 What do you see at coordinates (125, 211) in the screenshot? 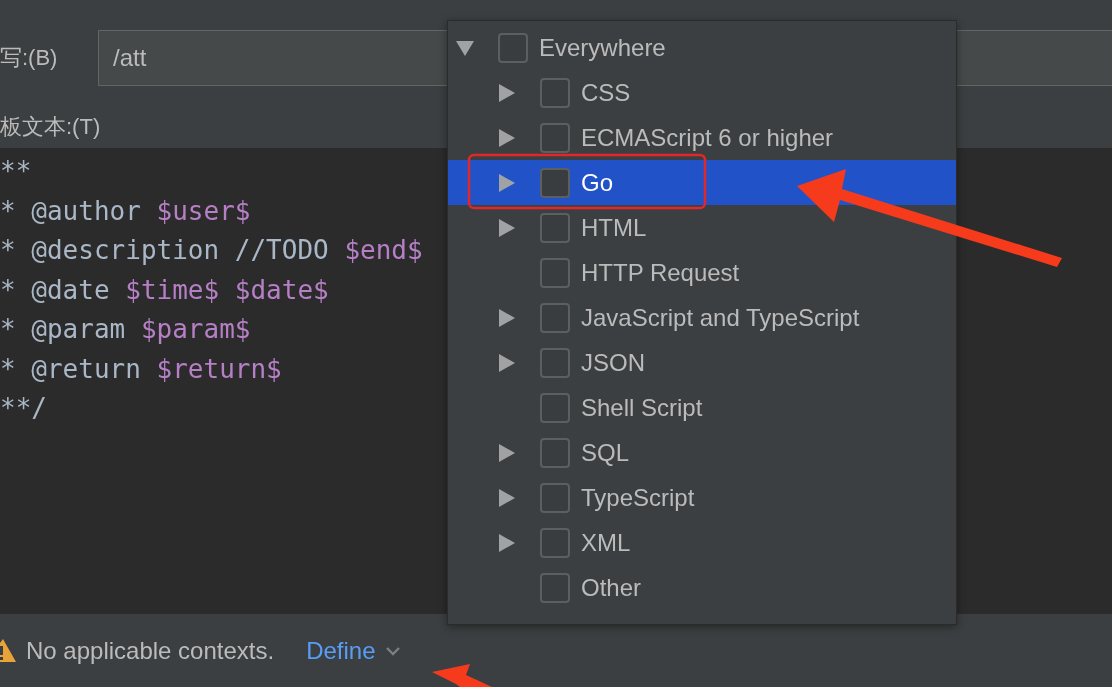
I see `code-line: * @author $user$` at bounding box center [125, 211].